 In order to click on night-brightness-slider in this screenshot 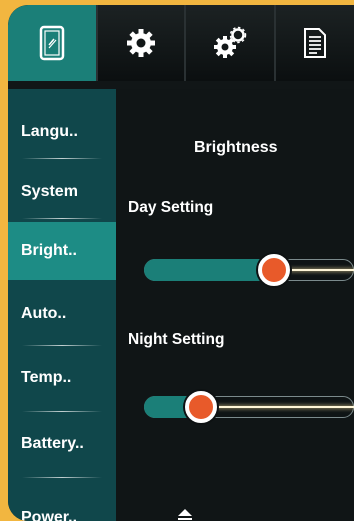, I will do `click(249, 407)`.